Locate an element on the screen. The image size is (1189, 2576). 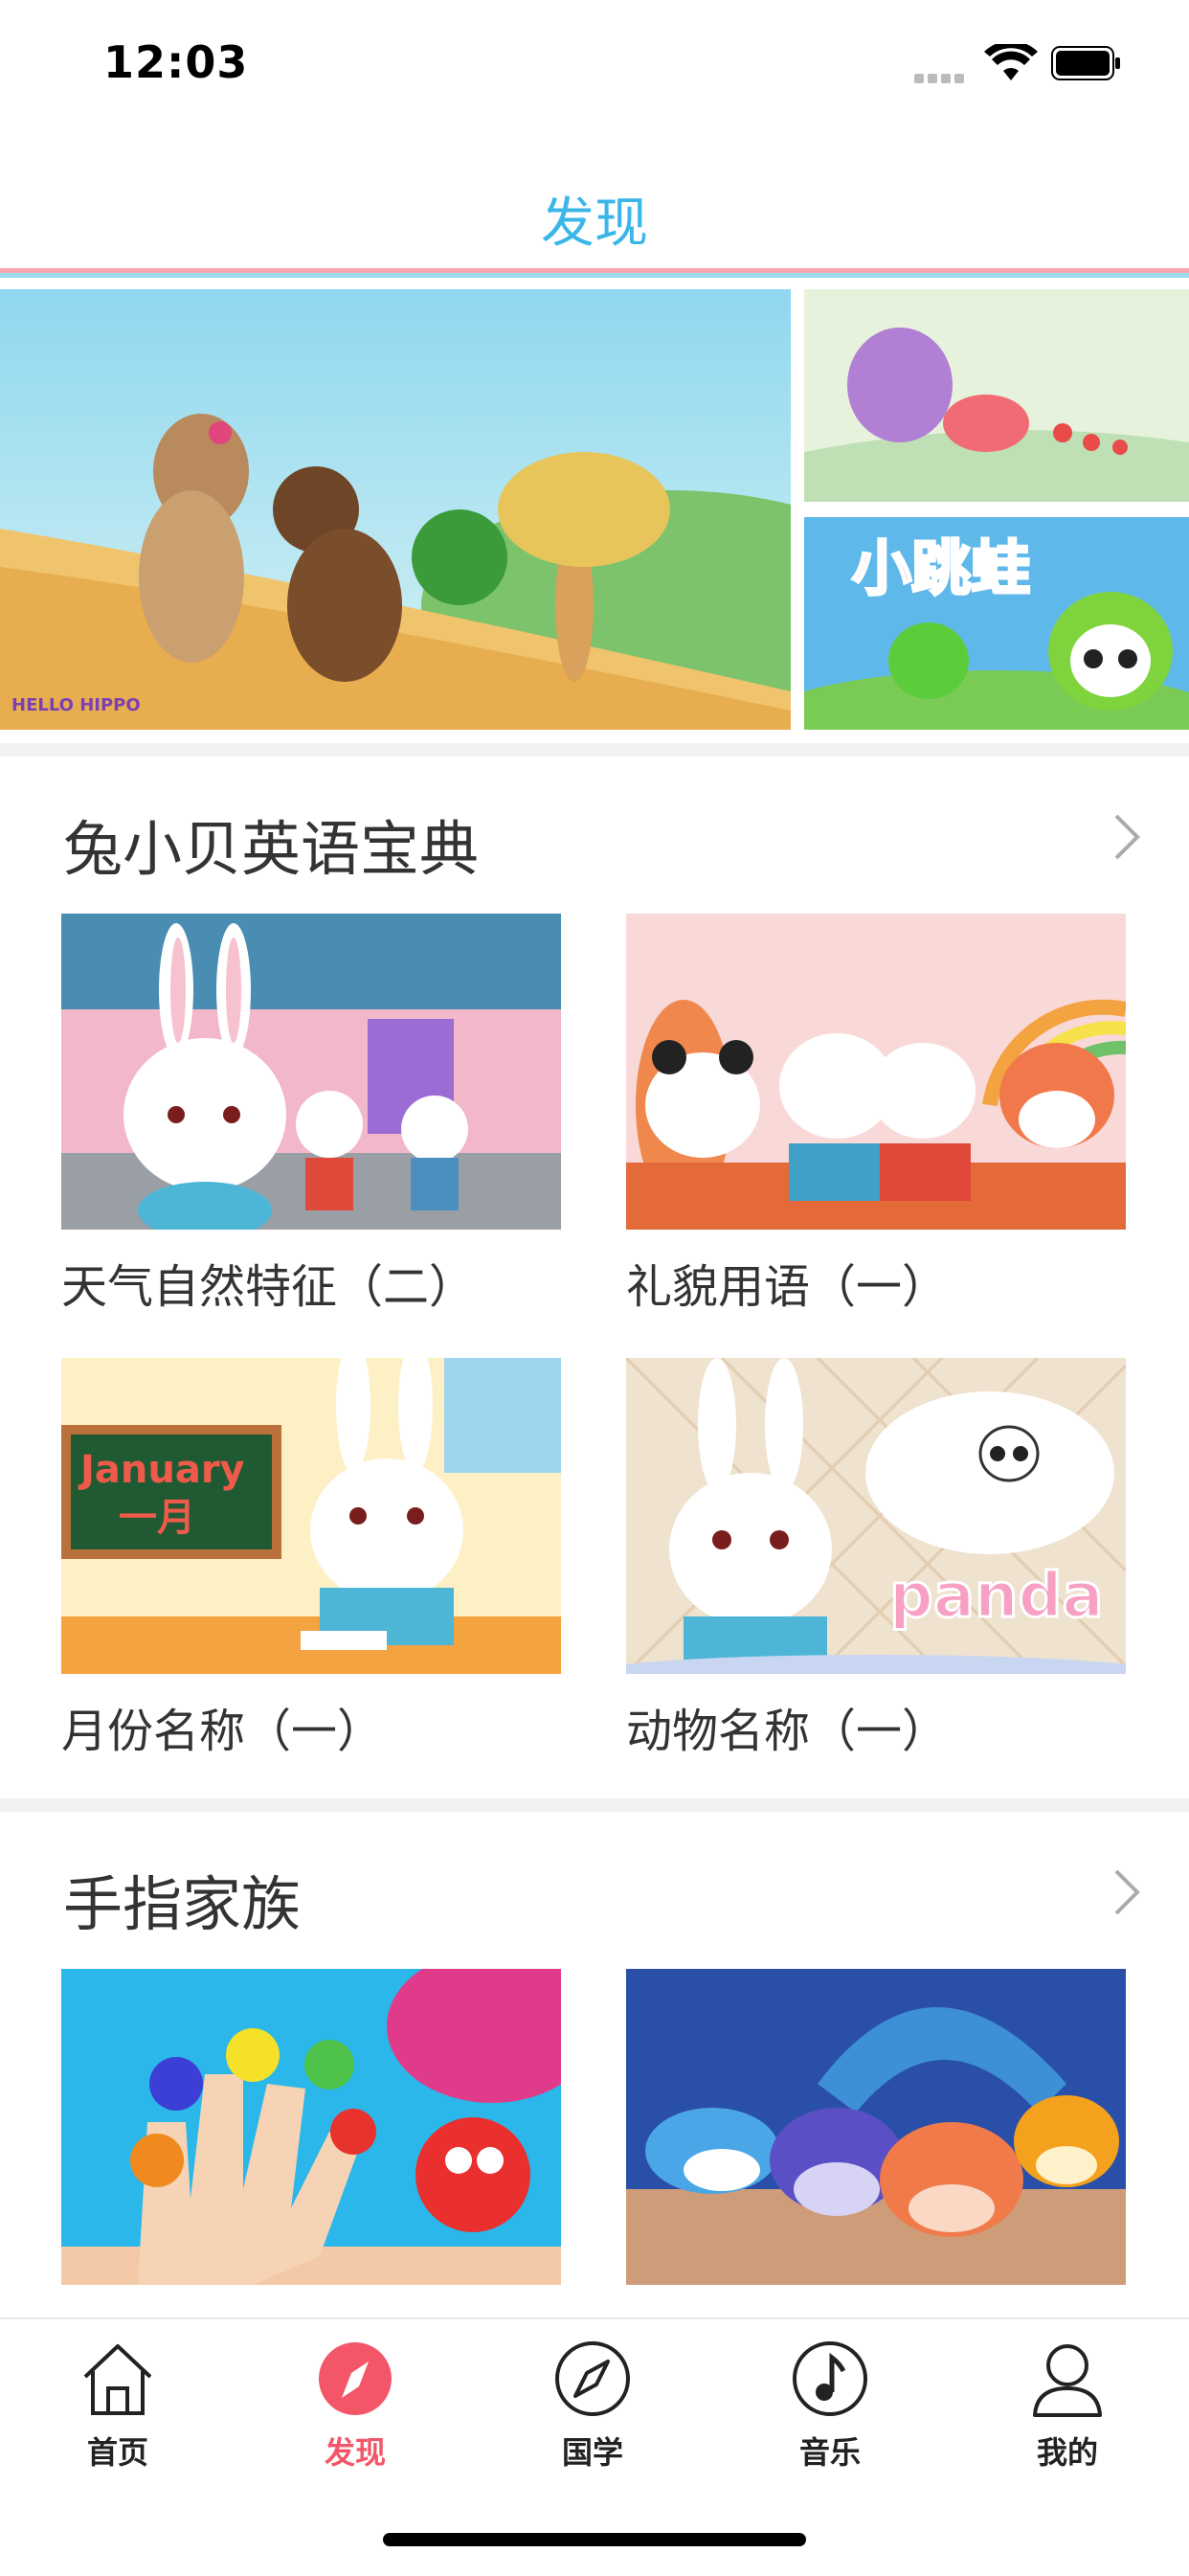
panda-text: panda is located at coordinates (996, 1596).